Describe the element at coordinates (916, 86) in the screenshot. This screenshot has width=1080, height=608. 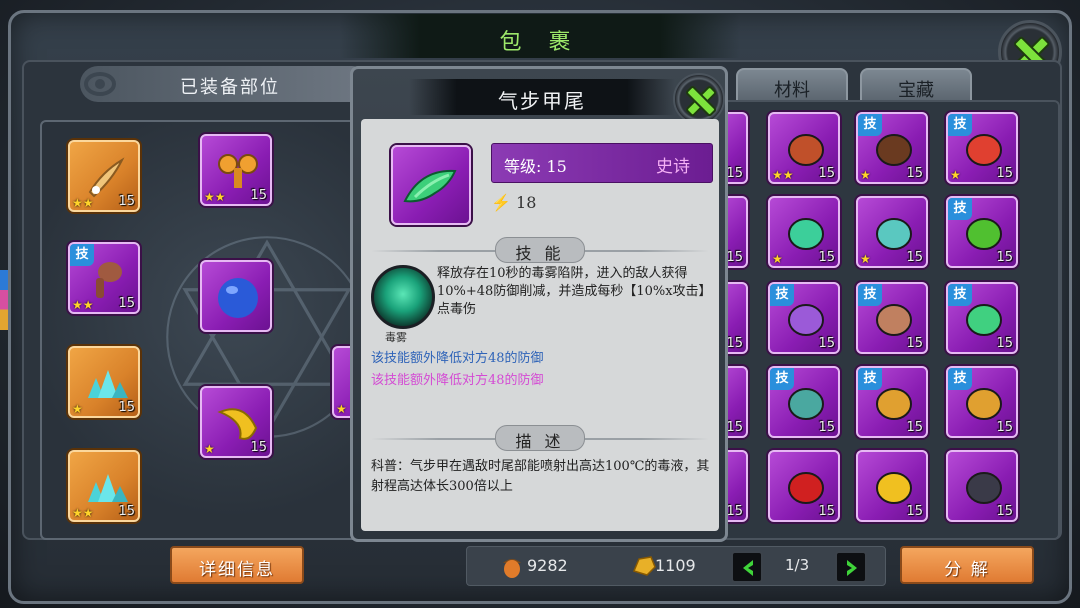
I see `tab-treasure: 宝藏` at that location.